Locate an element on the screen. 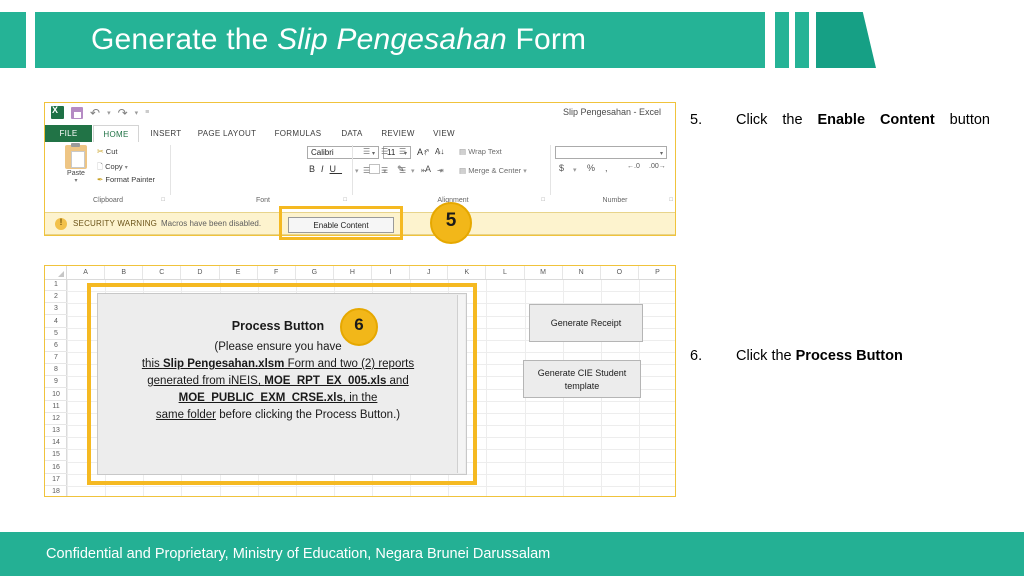  row-header-16: 16 is located at coordinates (56, 468).